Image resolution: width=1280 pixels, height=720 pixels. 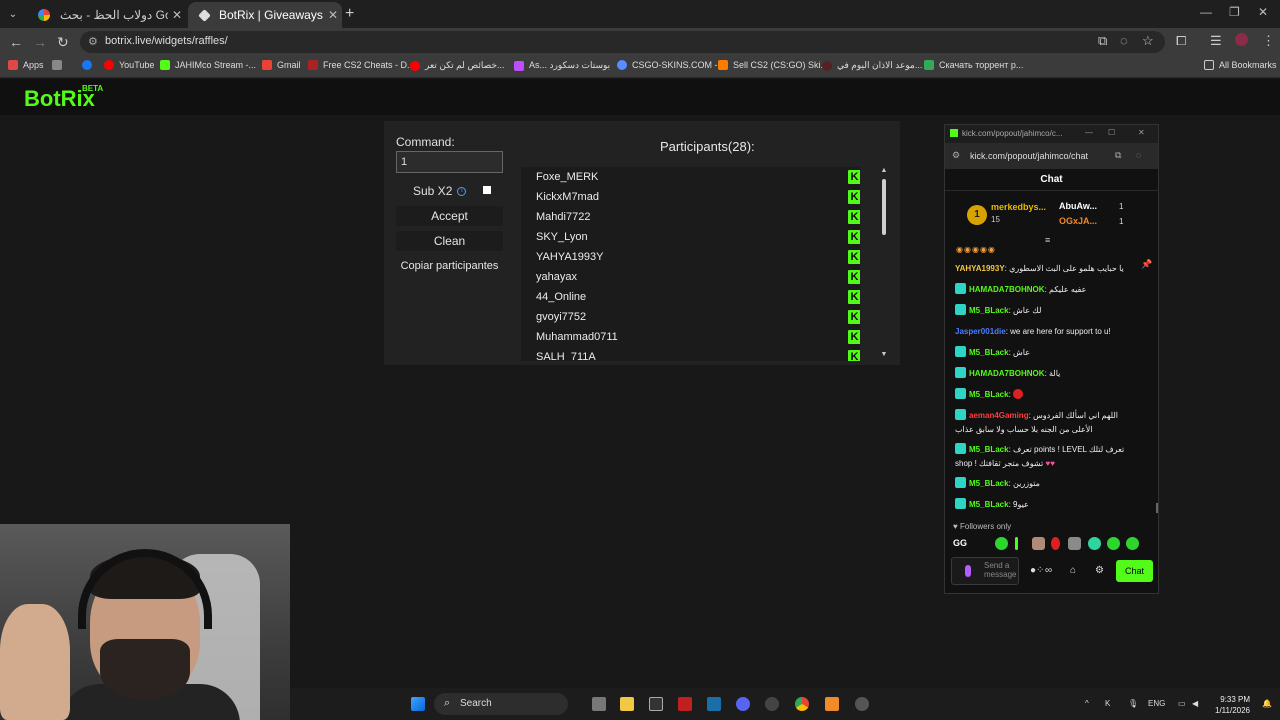 I want to click on bookmark-grid, so click(x=59, y=65).